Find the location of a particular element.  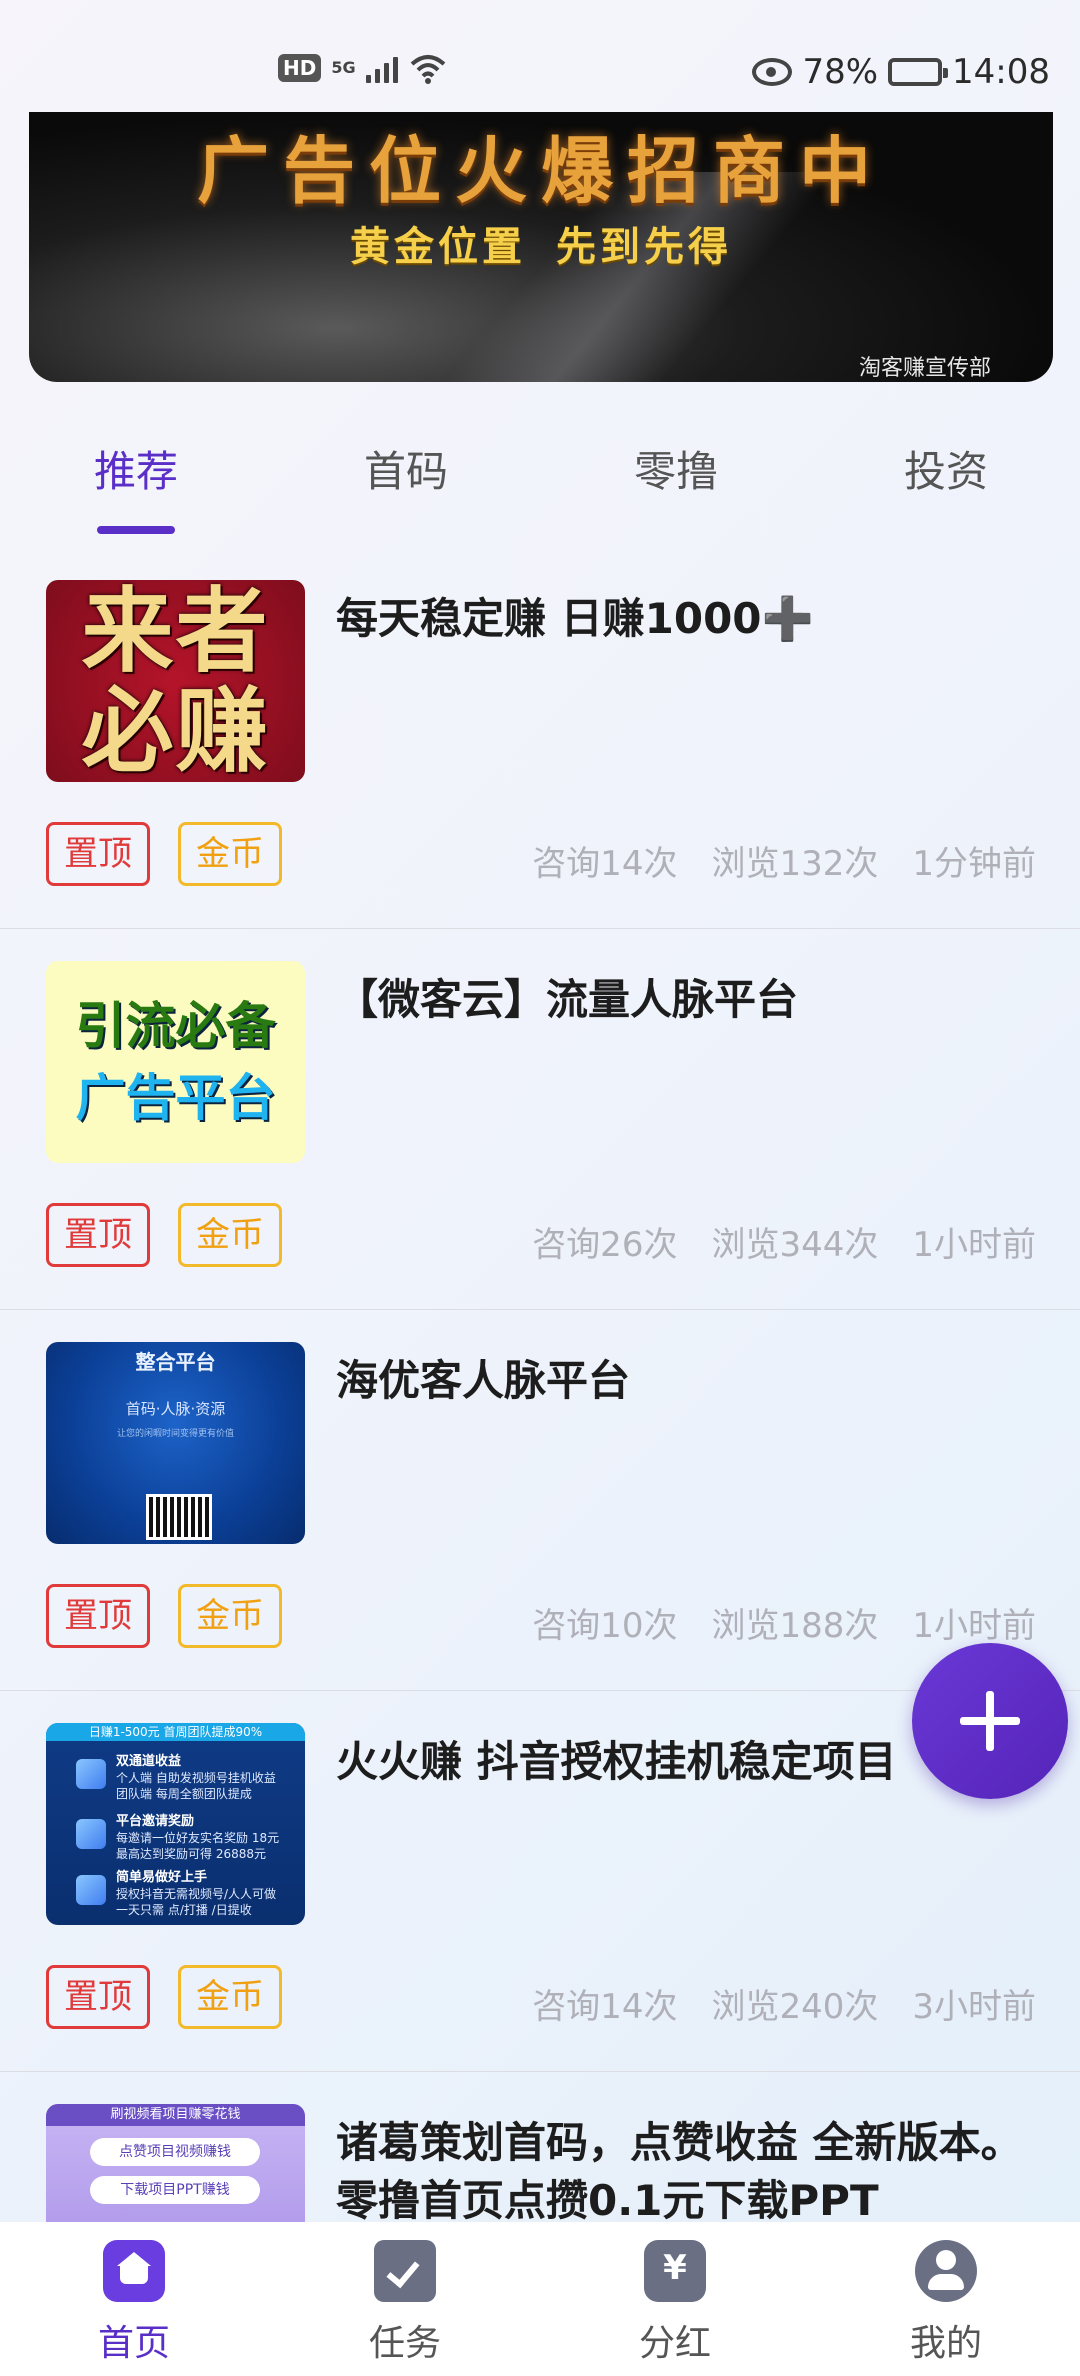

thumb-text: 日赚1-500元 首周团队提成90% is located at coordinates (175, 1732).